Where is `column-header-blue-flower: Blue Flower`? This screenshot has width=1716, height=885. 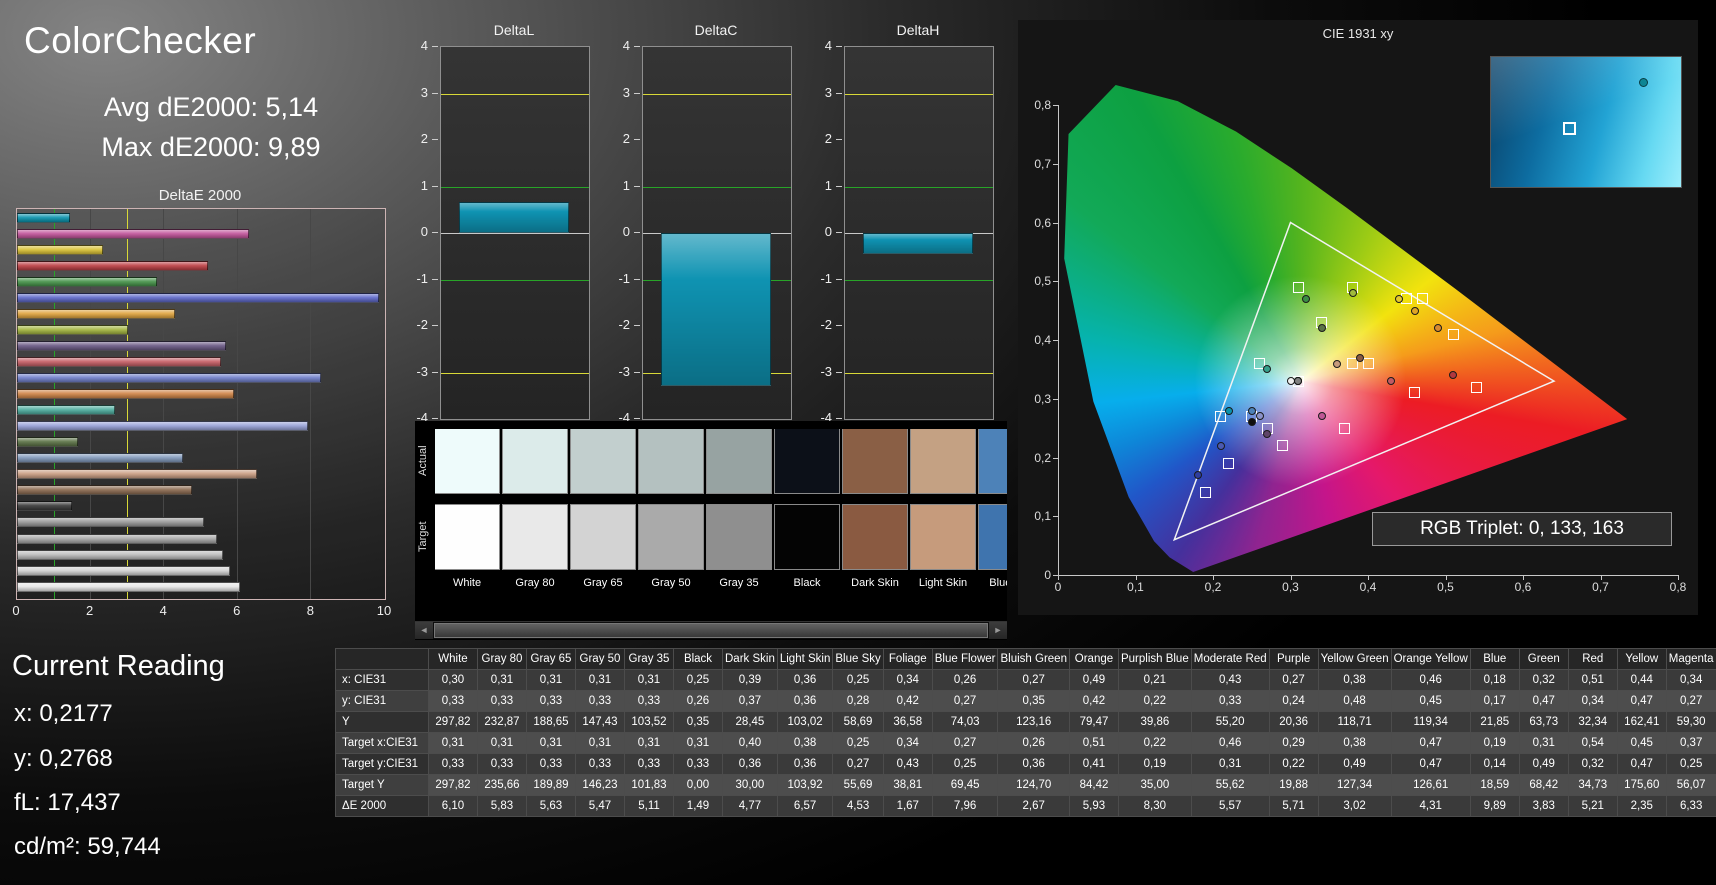 column-header-blue-flower: Blue Flower is located at coordinates (965, 659).